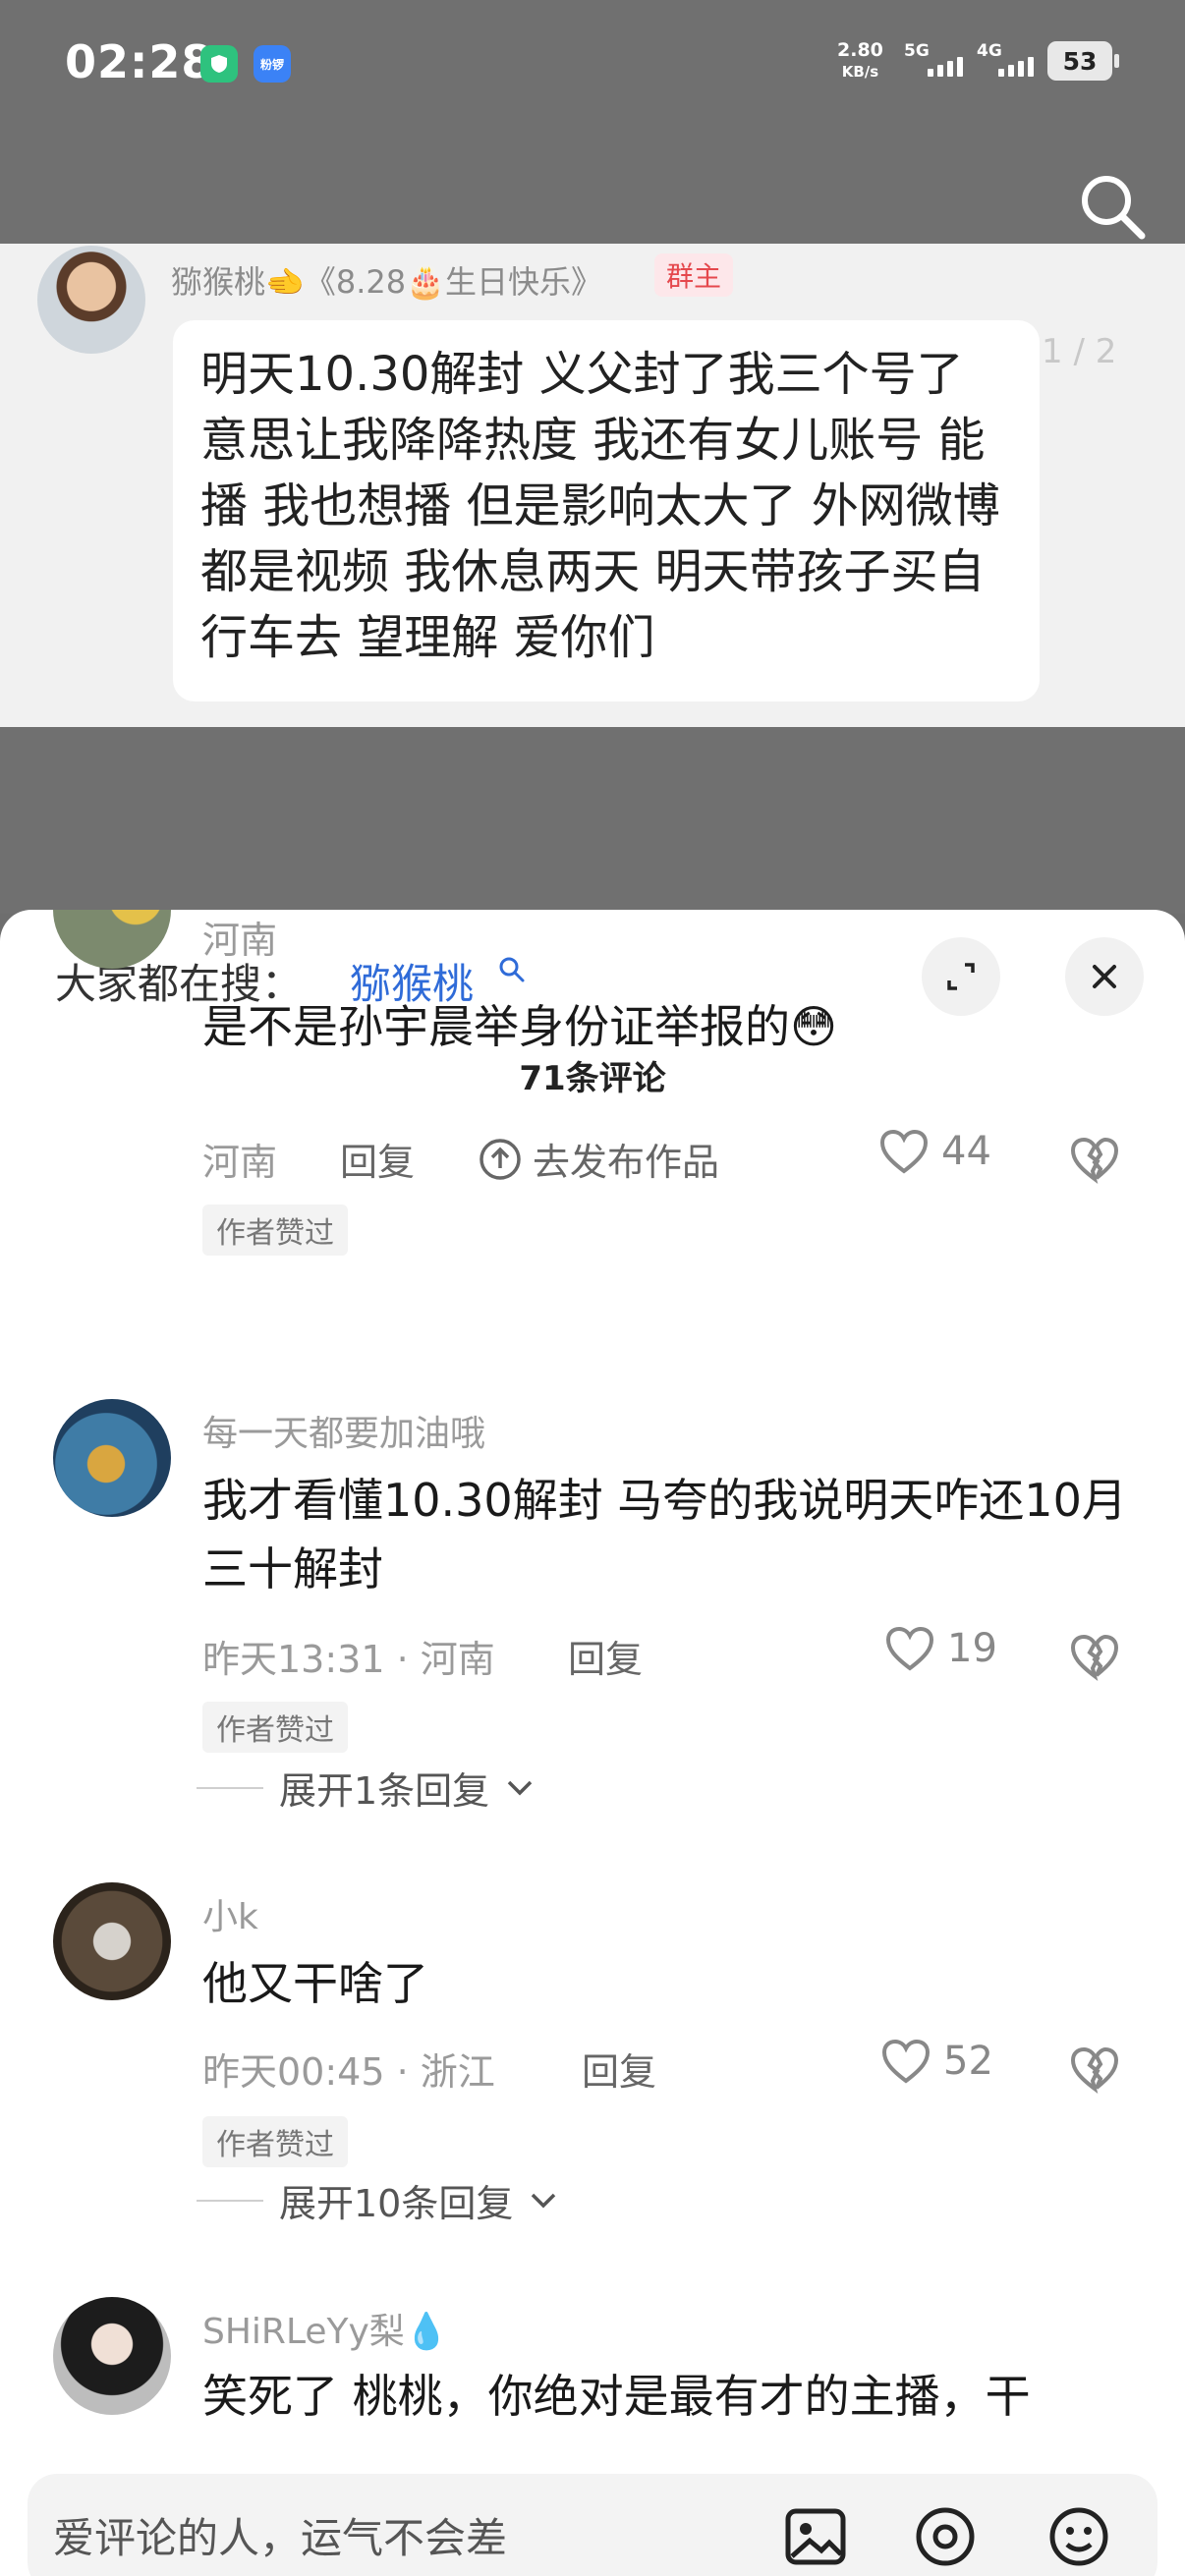 The width and height of the screenshot is (1185, 2576). I want to click on comment-text: 他又干啥了, so click(315, 1983).